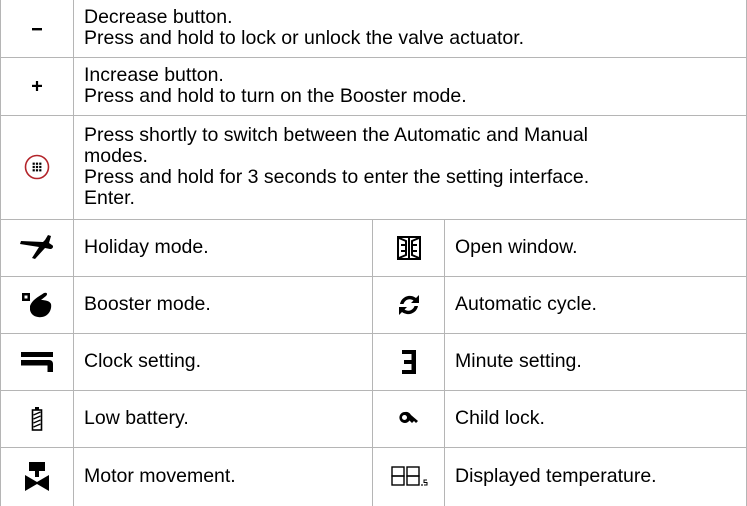 The width and height of the screenshot is (747, 506). I want to click on cycle-arrows-icon, so click(409, 305).